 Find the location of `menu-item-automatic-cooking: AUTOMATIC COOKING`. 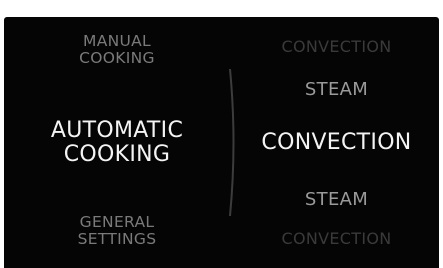

menu-item-automatic-cooking: AUTOMATIC COOKING is located at coordinates (117, 143).